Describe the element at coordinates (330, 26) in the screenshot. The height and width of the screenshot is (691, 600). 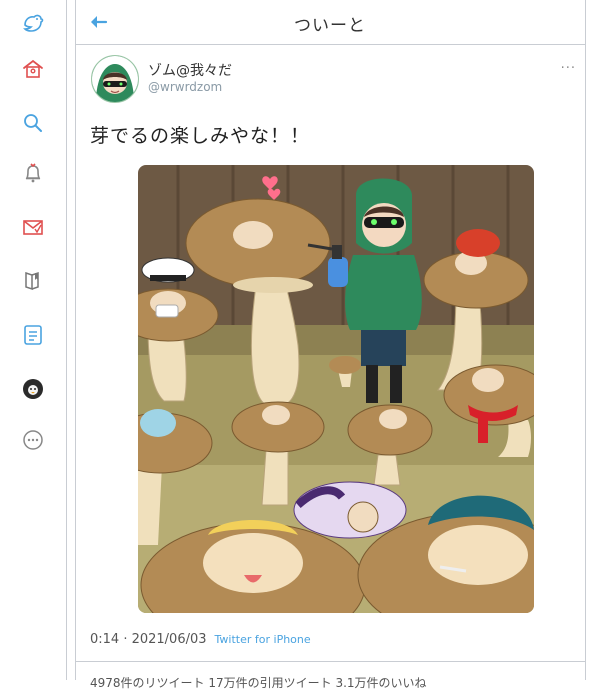
I see `page-title: ついーと` at that location.